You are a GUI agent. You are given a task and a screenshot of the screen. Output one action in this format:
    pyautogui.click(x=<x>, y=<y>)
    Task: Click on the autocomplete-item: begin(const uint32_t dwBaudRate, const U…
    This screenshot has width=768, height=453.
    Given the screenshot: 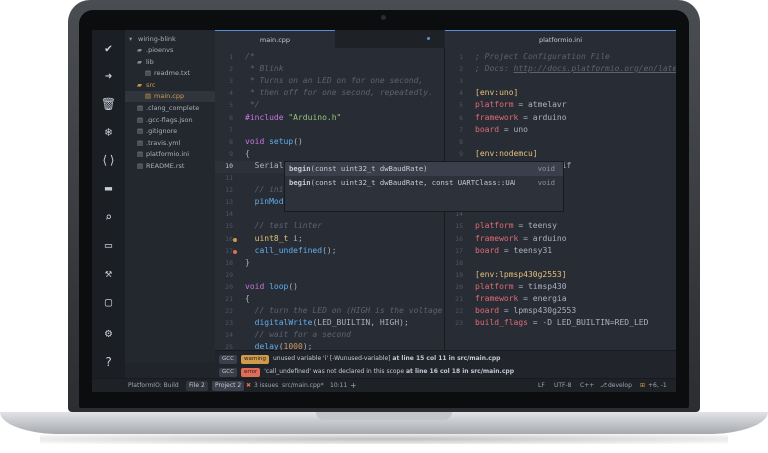 What is the action you would take?
    pyautogui.click(x=424, y=183)
    